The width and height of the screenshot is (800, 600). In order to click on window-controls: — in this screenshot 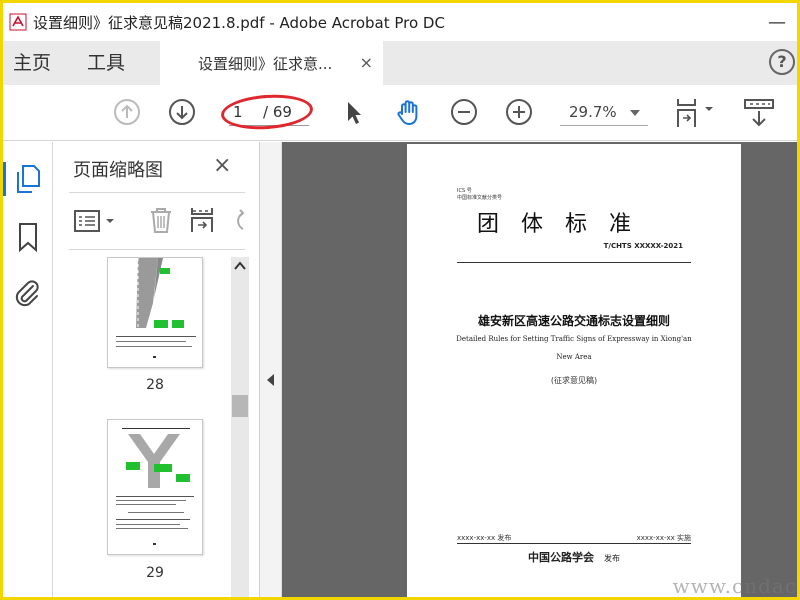, I will do `click(777, 22)`.